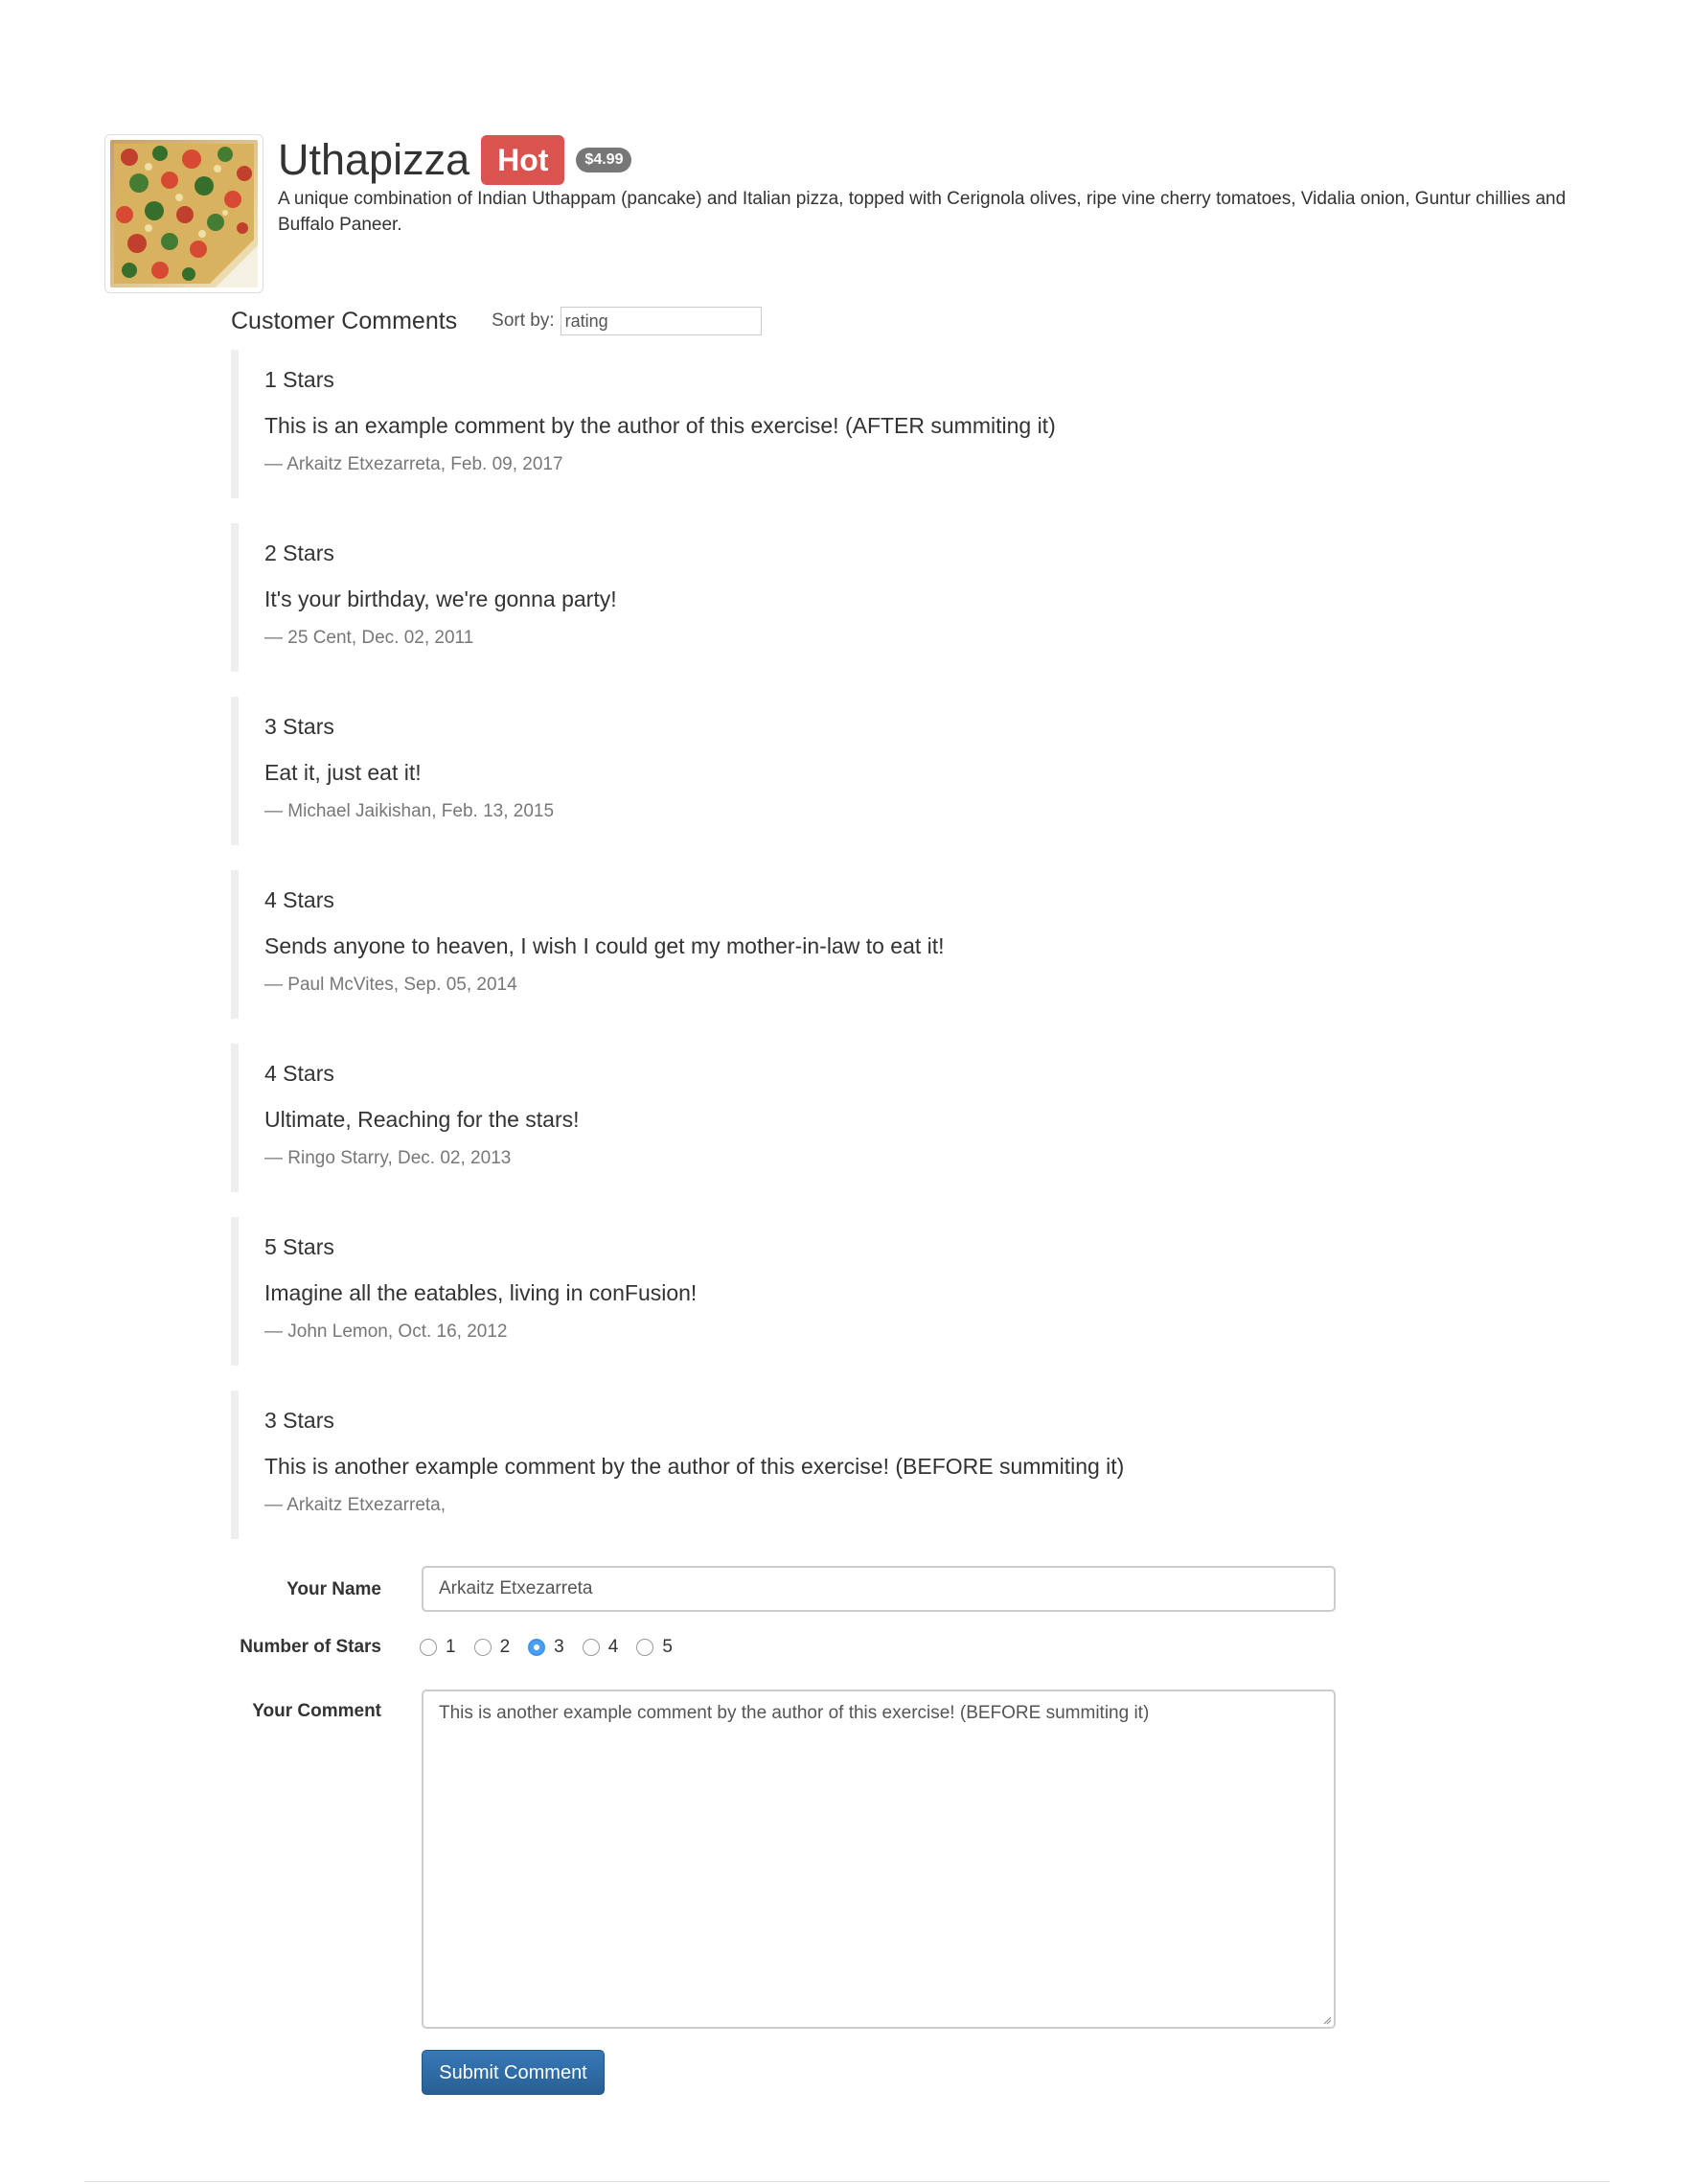 The width and height of the screenshot is (1694, 2184). What do you see at coordinates (310, 1647) in the screenshot?
I see `stars-label: Number of Stars` at bounding box center [310, 1647].